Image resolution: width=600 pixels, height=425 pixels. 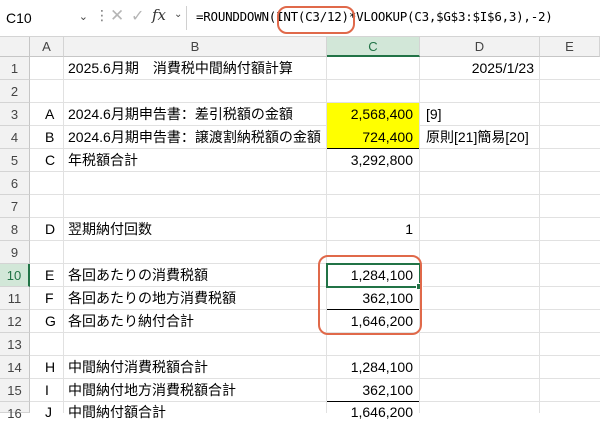 What do you see at coordinates (102, 15) in the screenshot?
I see `vertical-dots-icon: ⋮` at bounding box center [102, 15].